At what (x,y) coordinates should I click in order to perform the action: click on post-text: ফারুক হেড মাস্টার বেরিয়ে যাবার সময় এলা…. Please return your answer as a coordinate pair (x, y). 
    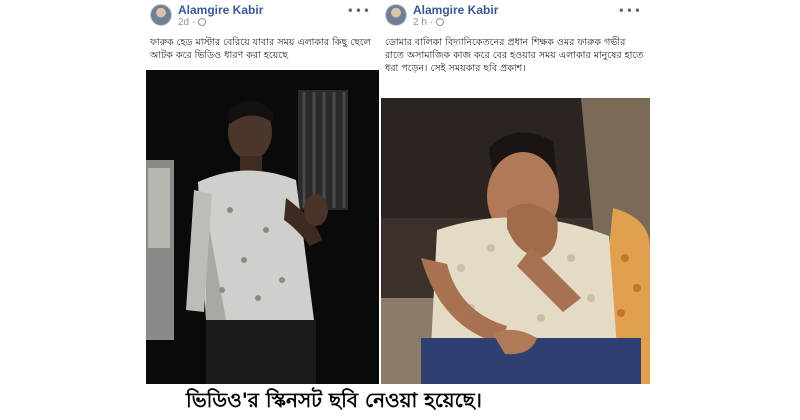
    Looking at the image, I should click on (260, 49).